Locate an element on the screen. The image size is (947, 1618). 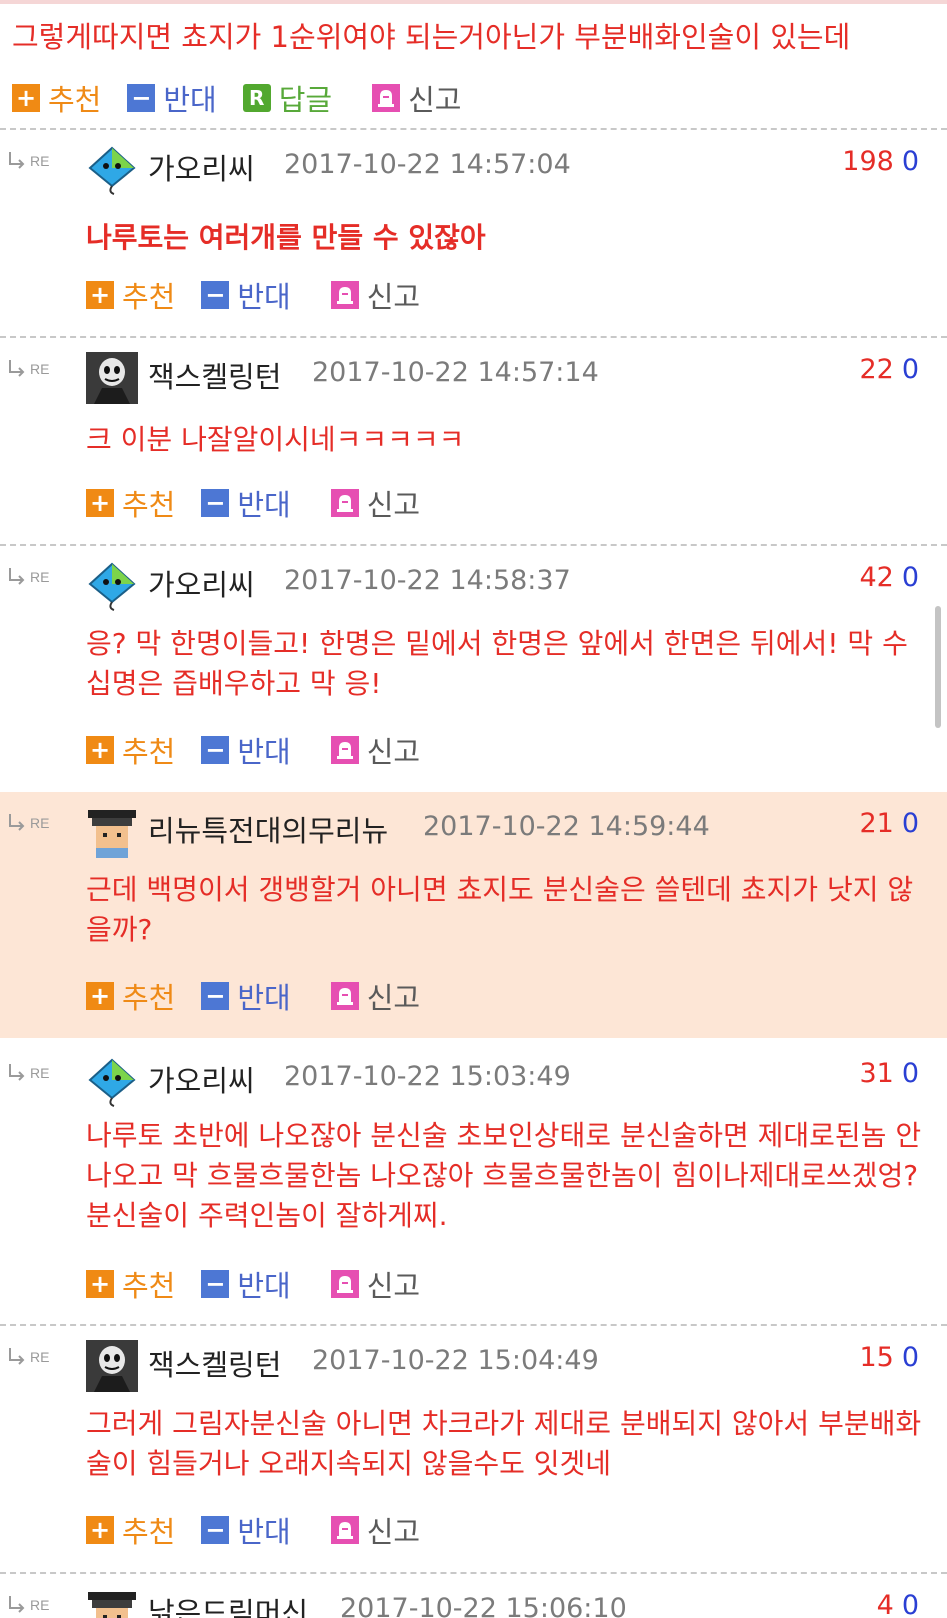
graduate-avatar-icon is located at coordinates (112, 834).